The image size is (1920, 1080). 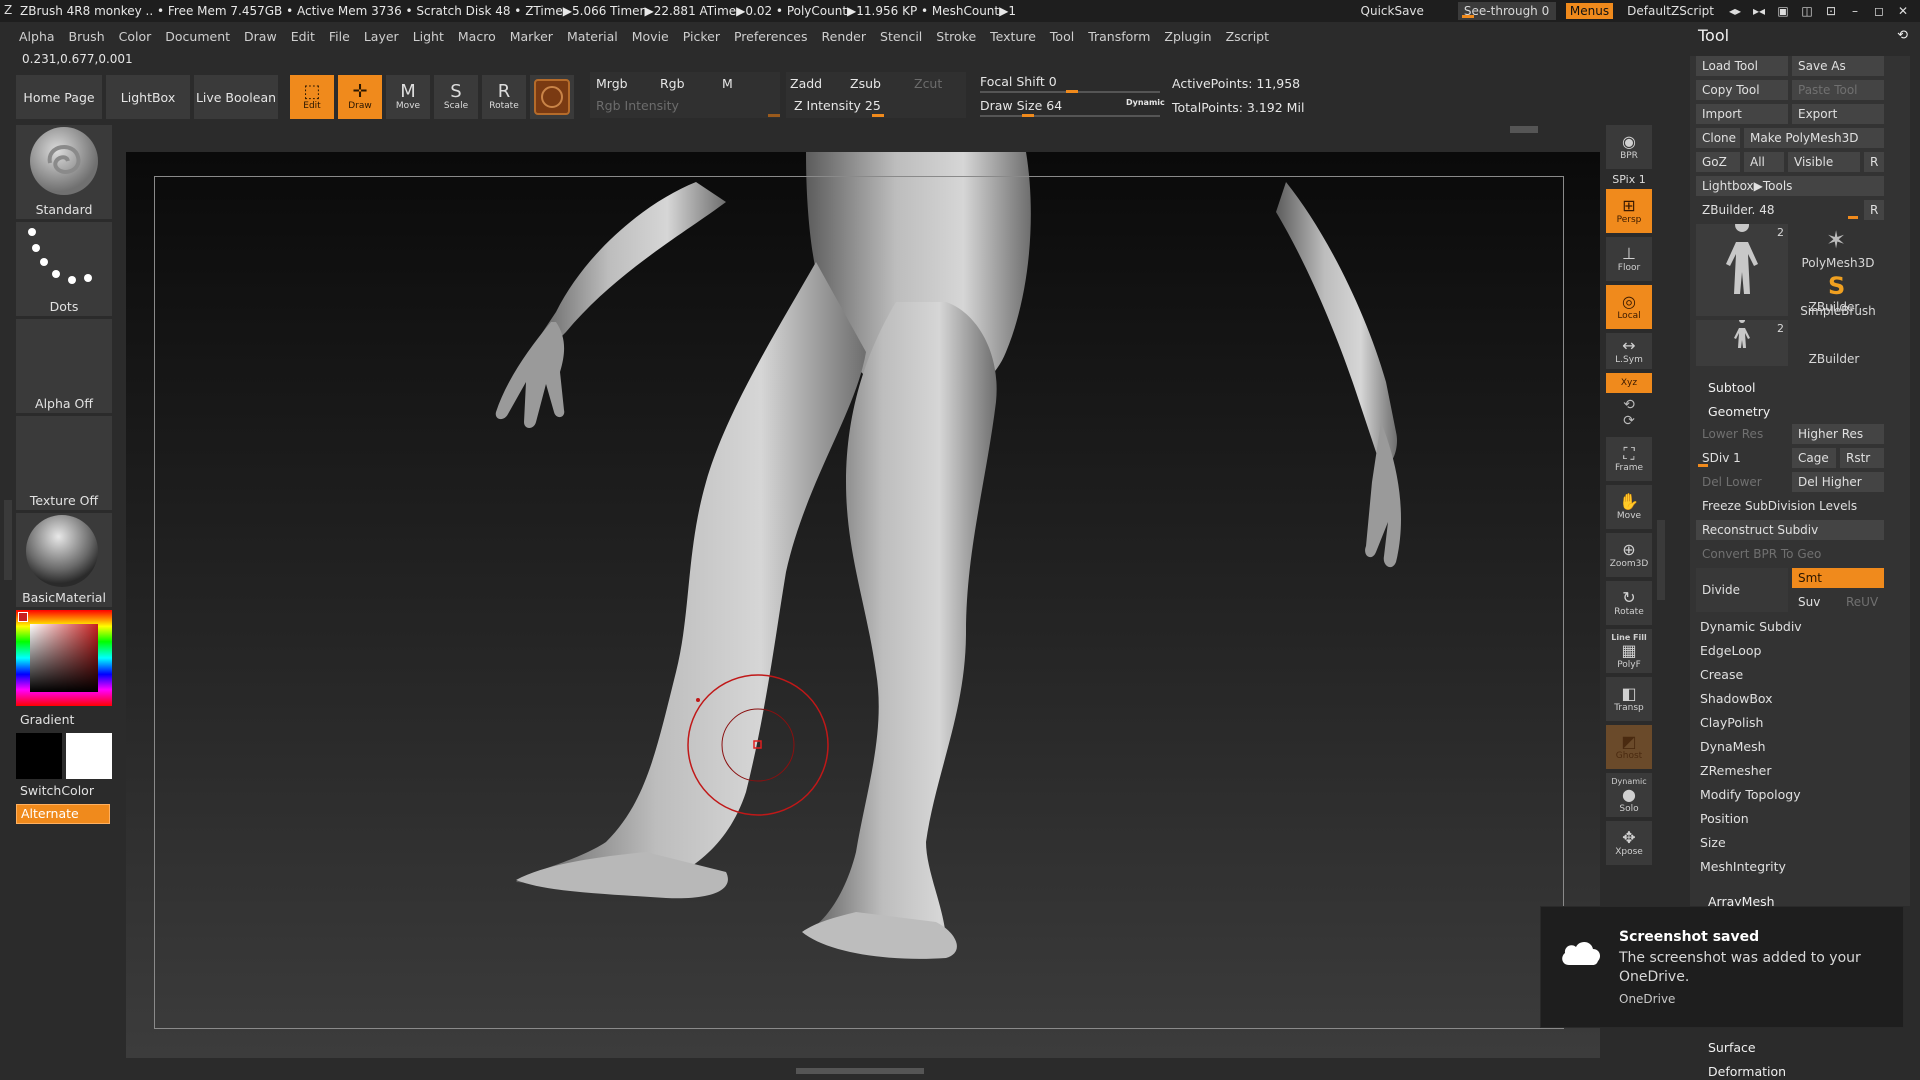 I want to click on material-button: BasicMaterial, so click(x=64, y=560).